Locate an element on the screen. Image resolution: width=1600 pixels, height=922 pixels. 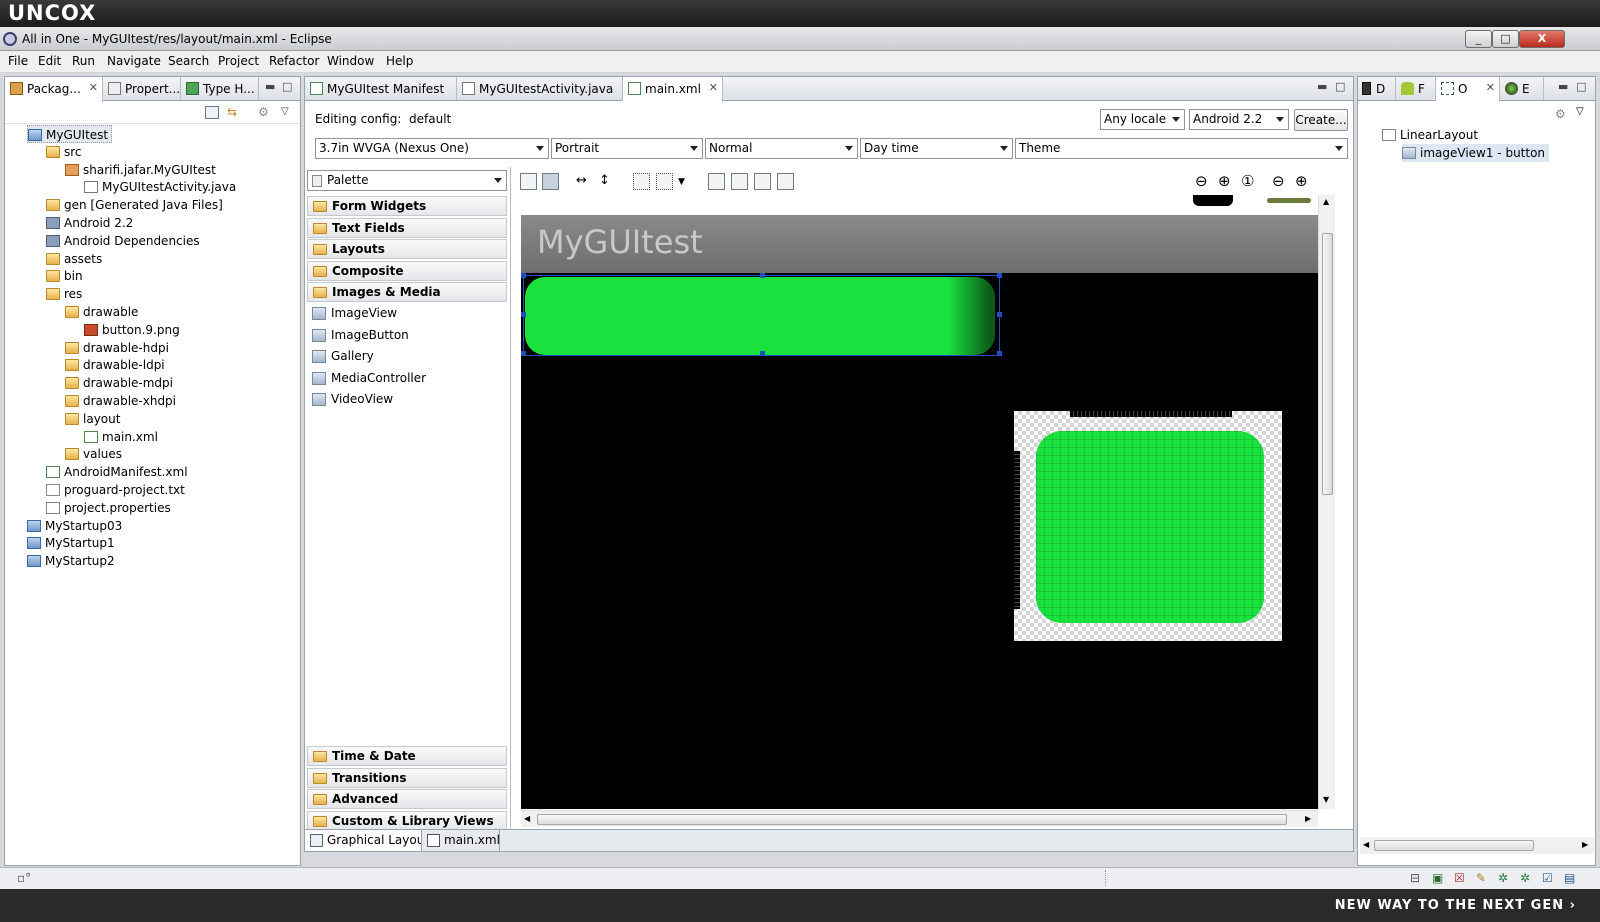
tree-item: project.properties is located at coordinates (108, 508).